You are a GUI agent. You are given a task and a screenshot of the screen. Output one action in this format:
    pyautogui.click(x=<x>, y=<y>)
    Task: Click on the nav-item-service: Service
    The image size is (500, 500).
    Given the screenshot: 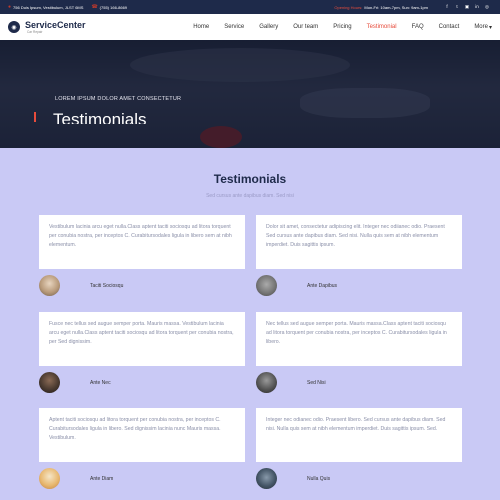 What is the action you would take?
    pyautogui.click(x=234, y=27)
    